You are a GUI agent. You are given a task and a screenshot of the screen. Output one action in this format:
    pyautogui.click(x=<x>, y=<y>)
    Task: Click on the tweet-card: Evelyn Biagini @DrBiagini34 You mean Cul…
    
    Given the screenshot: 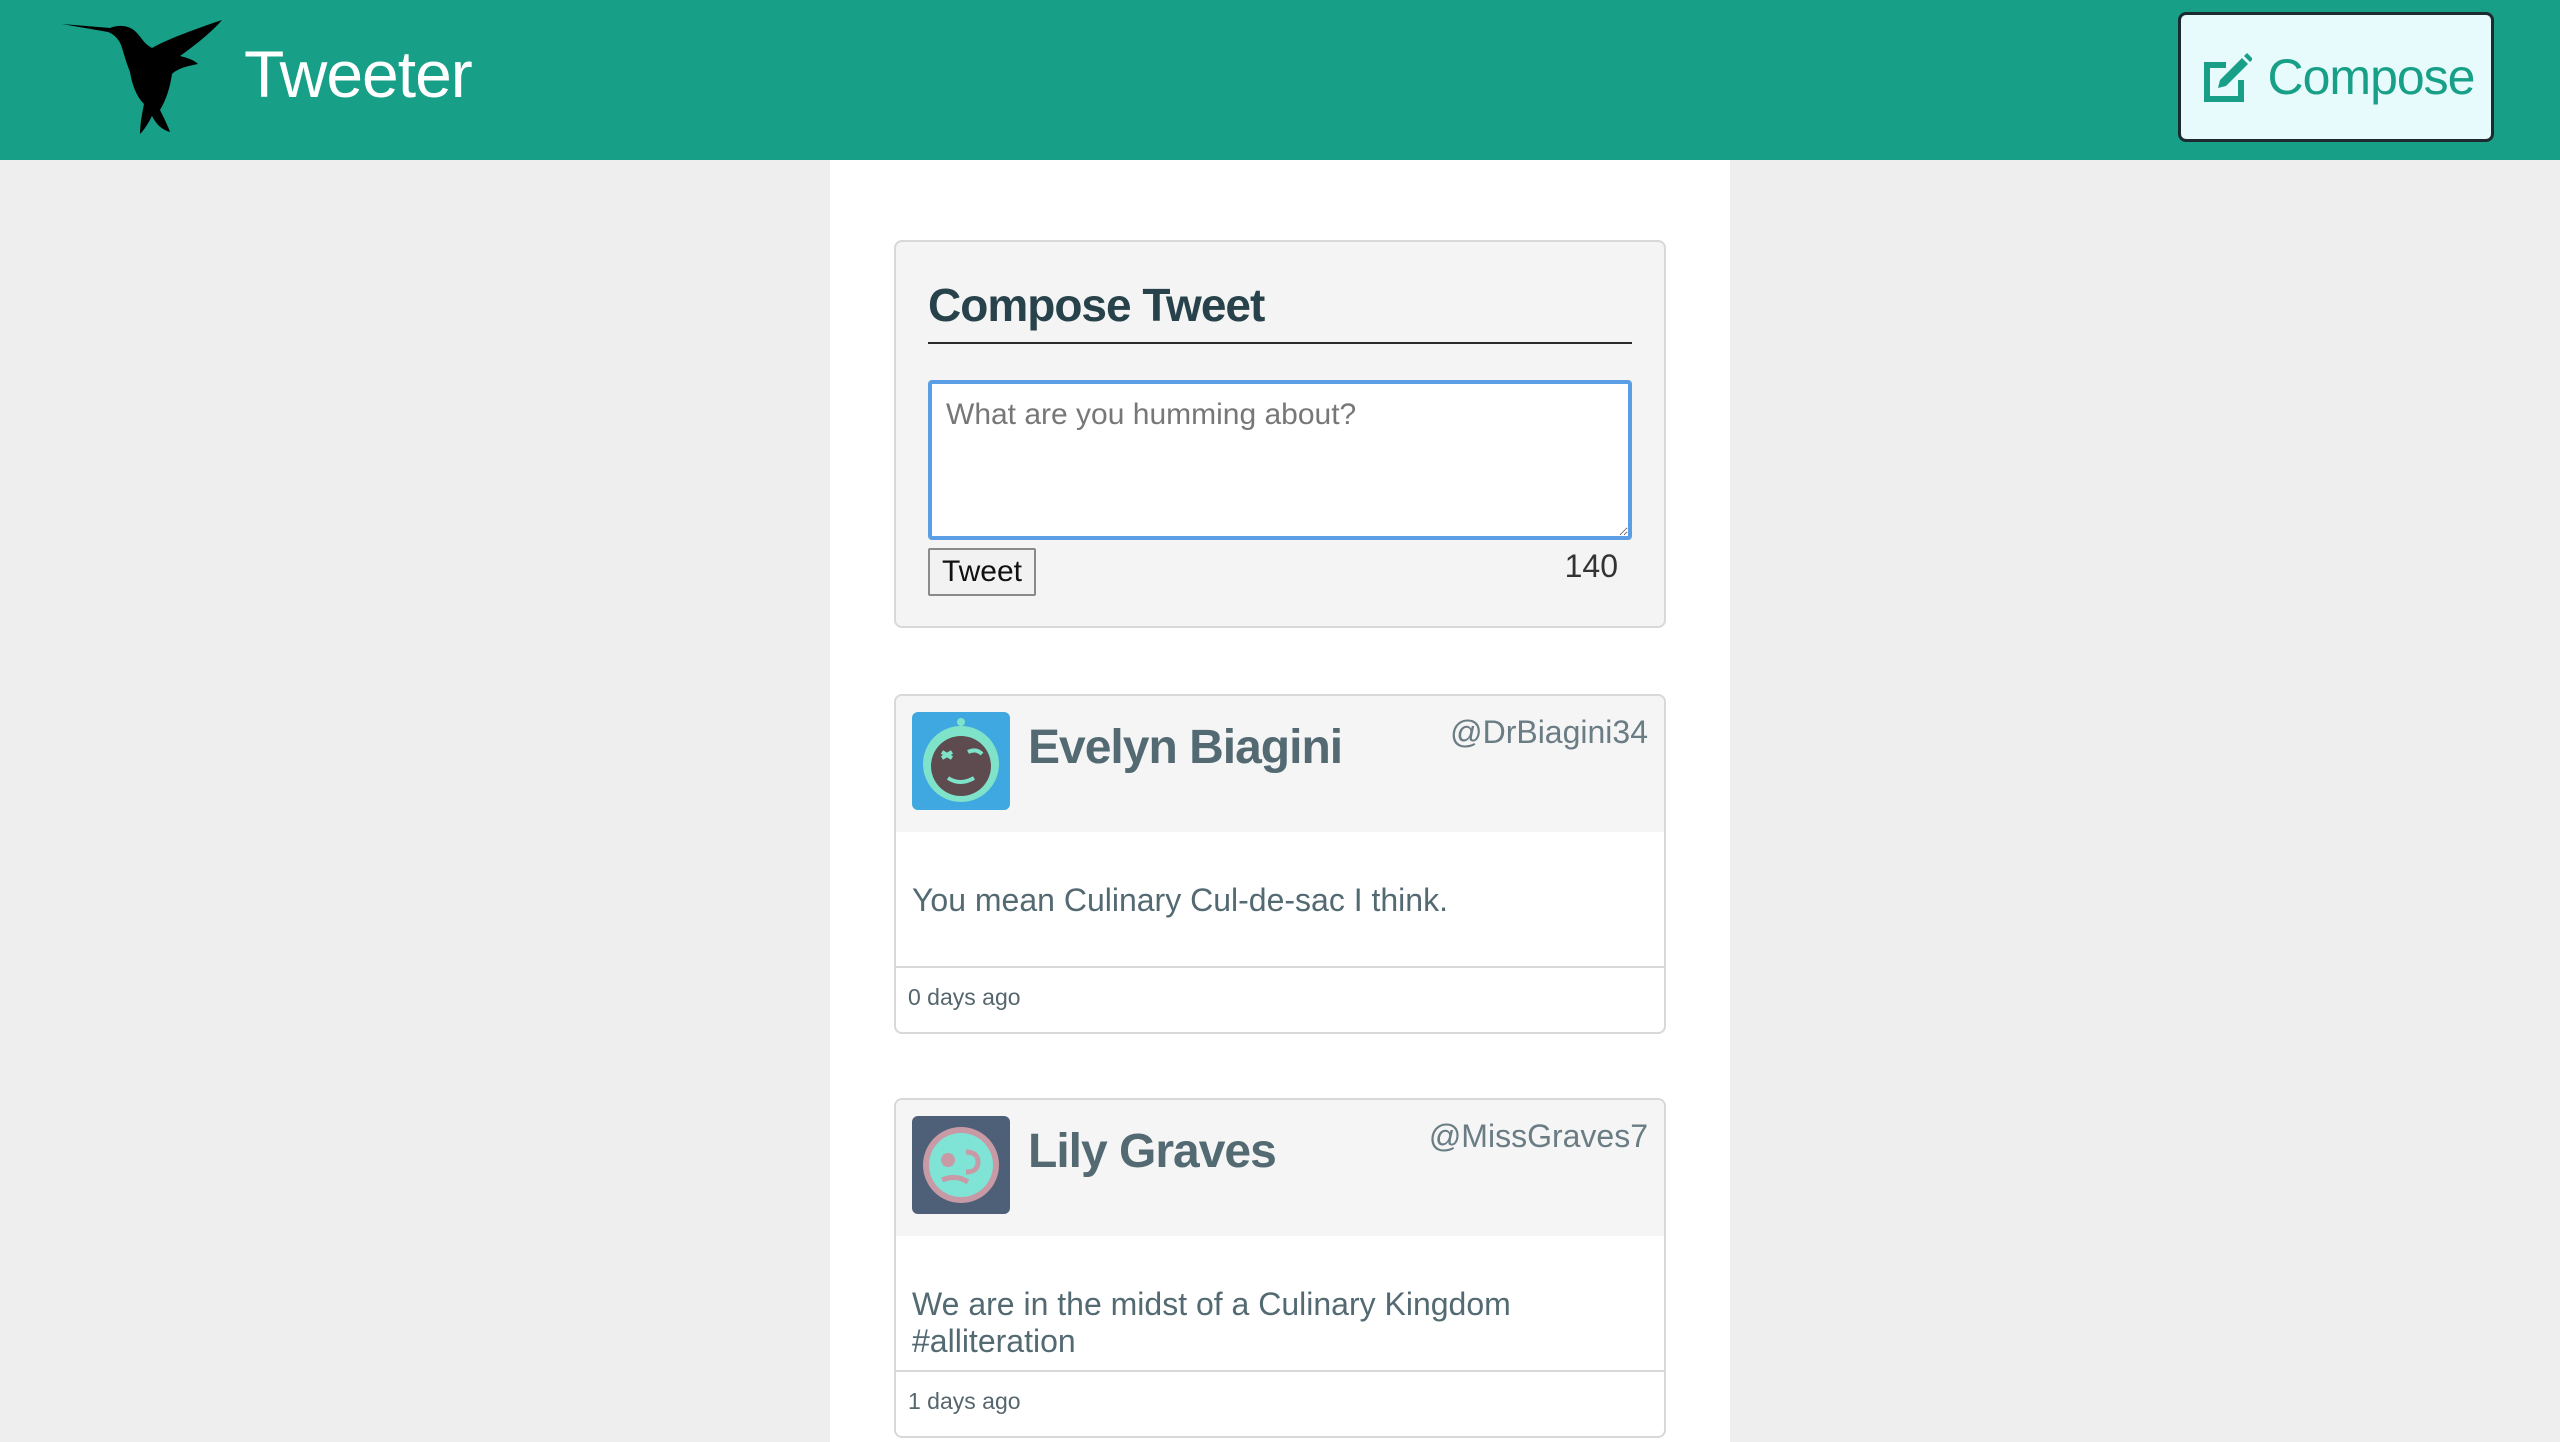 What is the action you would take?
    pyautogui.click(x=1280, y=864)
    